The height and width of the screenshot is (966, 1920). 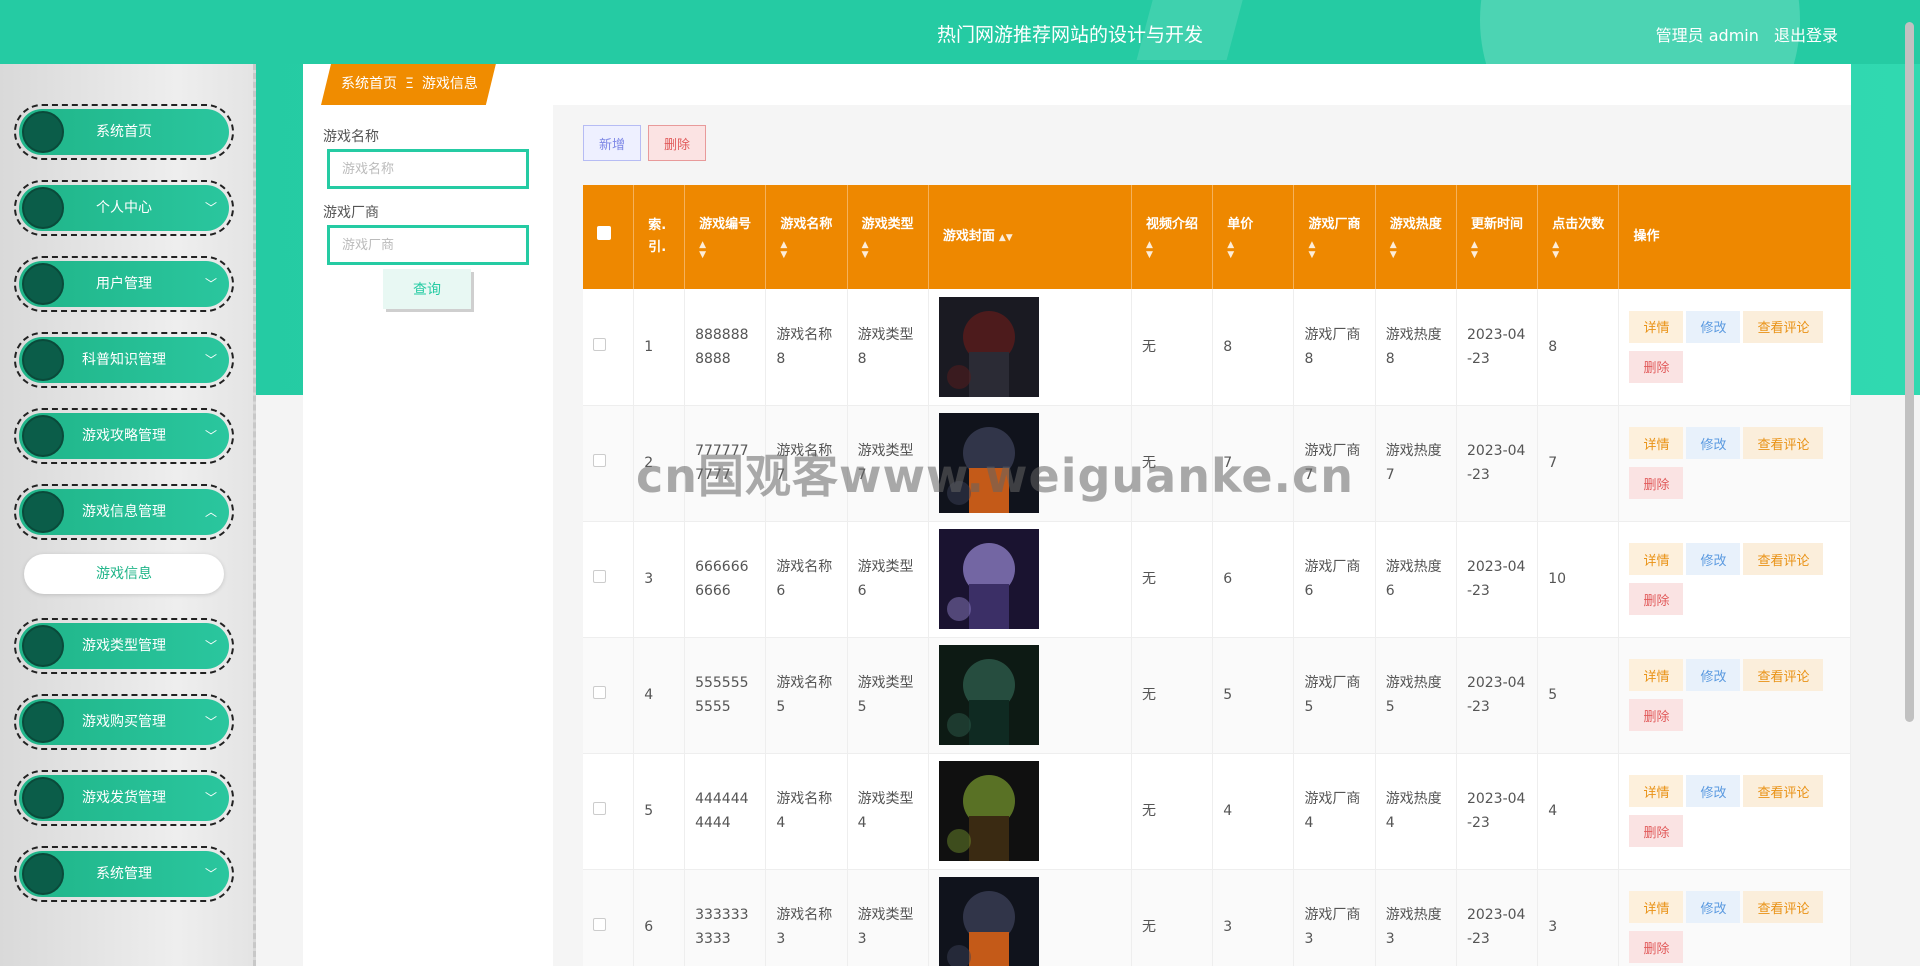 I want to click on sidebar-item-button: 游戏发货管理 ﹀, so click(x=124, y=798).